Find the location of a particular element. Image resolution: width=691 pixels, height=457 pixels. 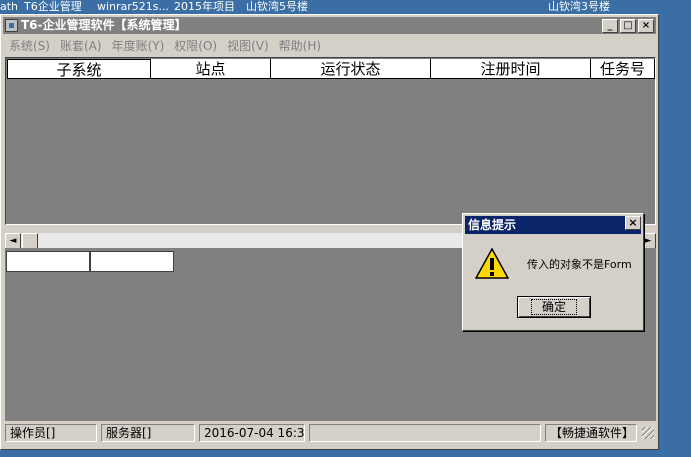

status-server: 服务器[] is located at coordinates (148, 433).